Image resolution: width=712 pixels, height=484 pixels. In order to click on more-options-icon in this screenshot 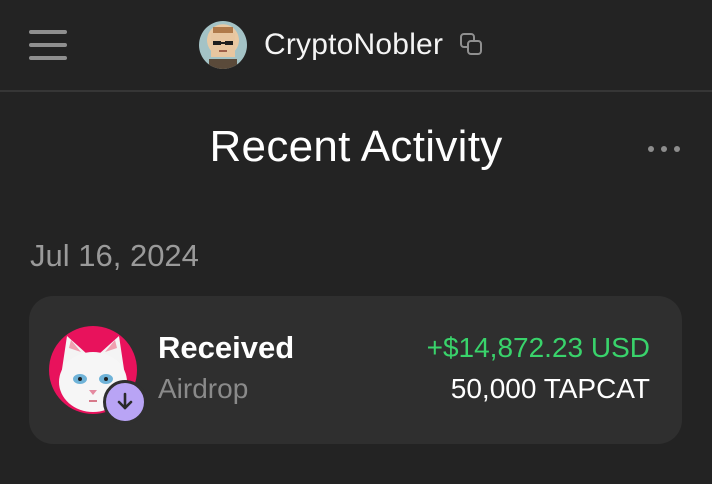, I will do `click(664, 149)`.